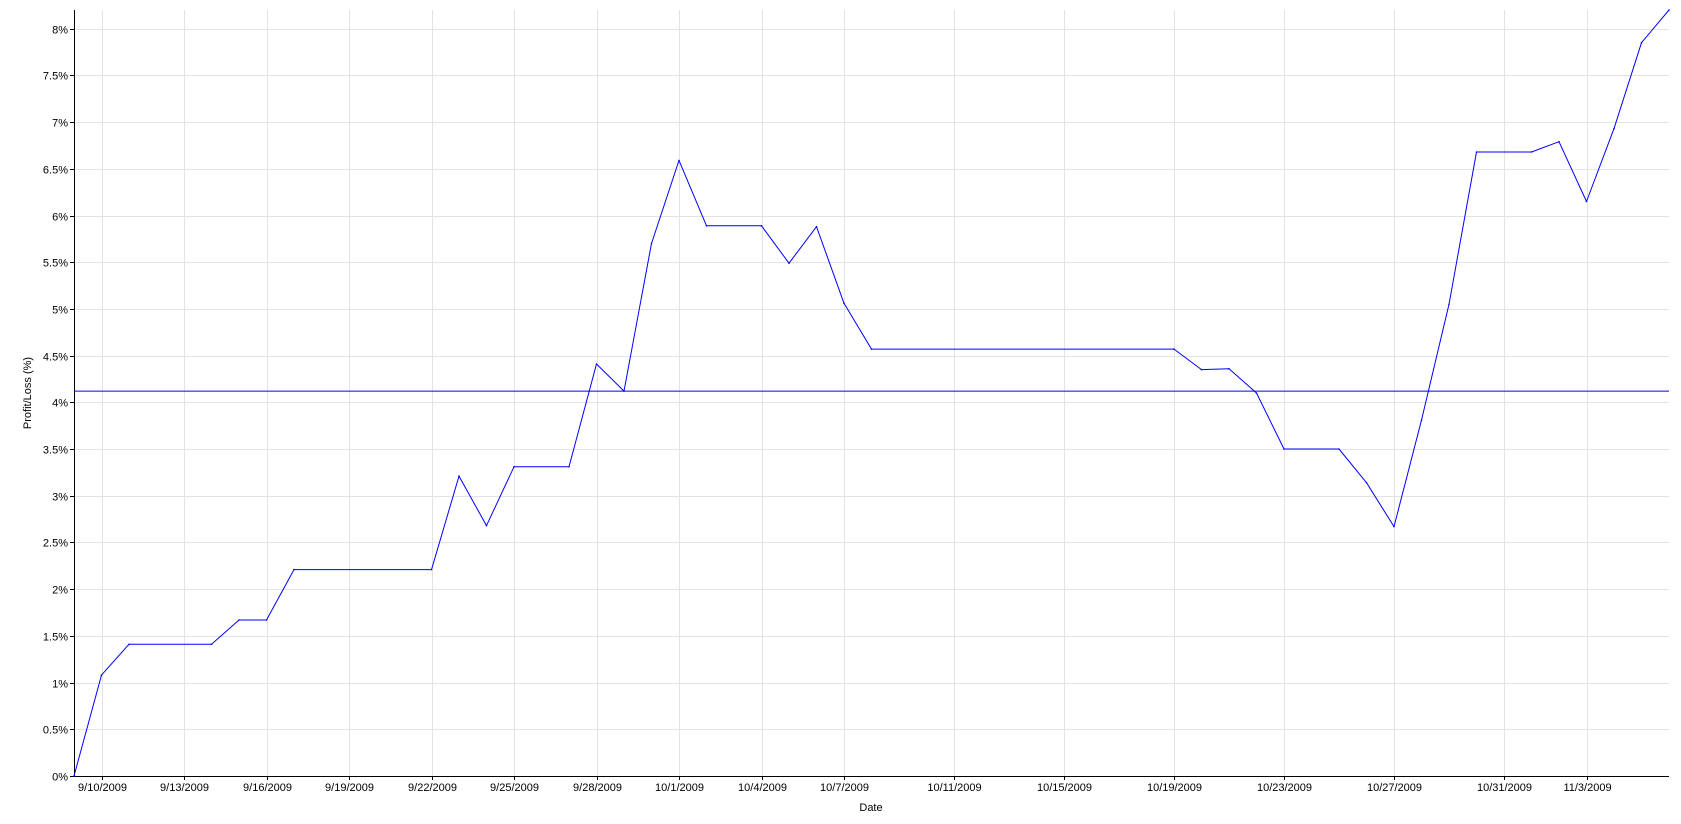 The width and height of the screenshot is (1681, 824). I want to click on y-tick-label: 0.5%, so click(55, 731).